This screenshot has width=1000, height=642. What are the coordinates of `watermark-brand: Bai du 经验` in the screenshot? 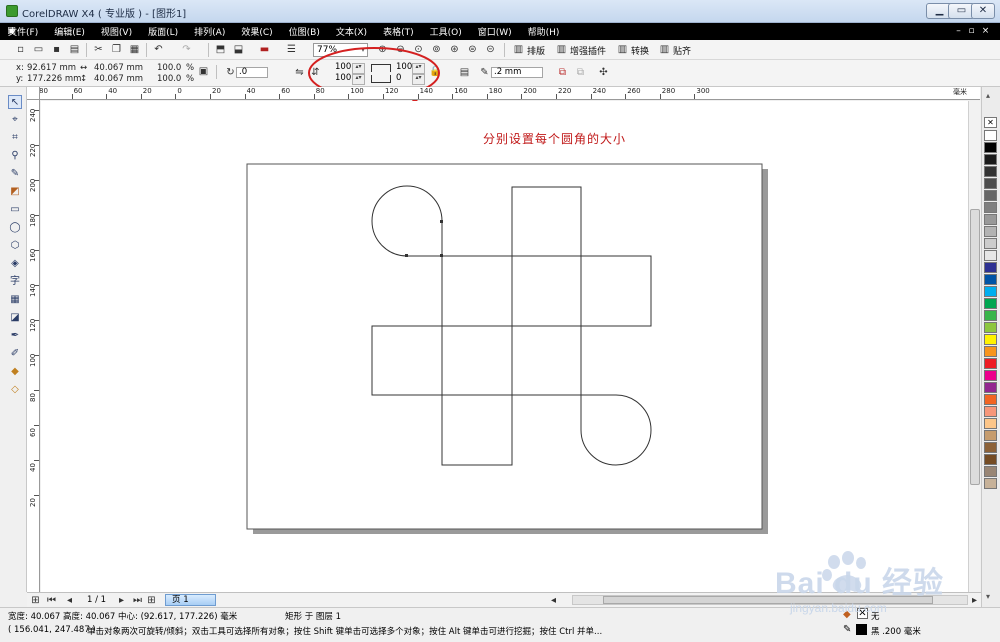 It's located at (860, 583).